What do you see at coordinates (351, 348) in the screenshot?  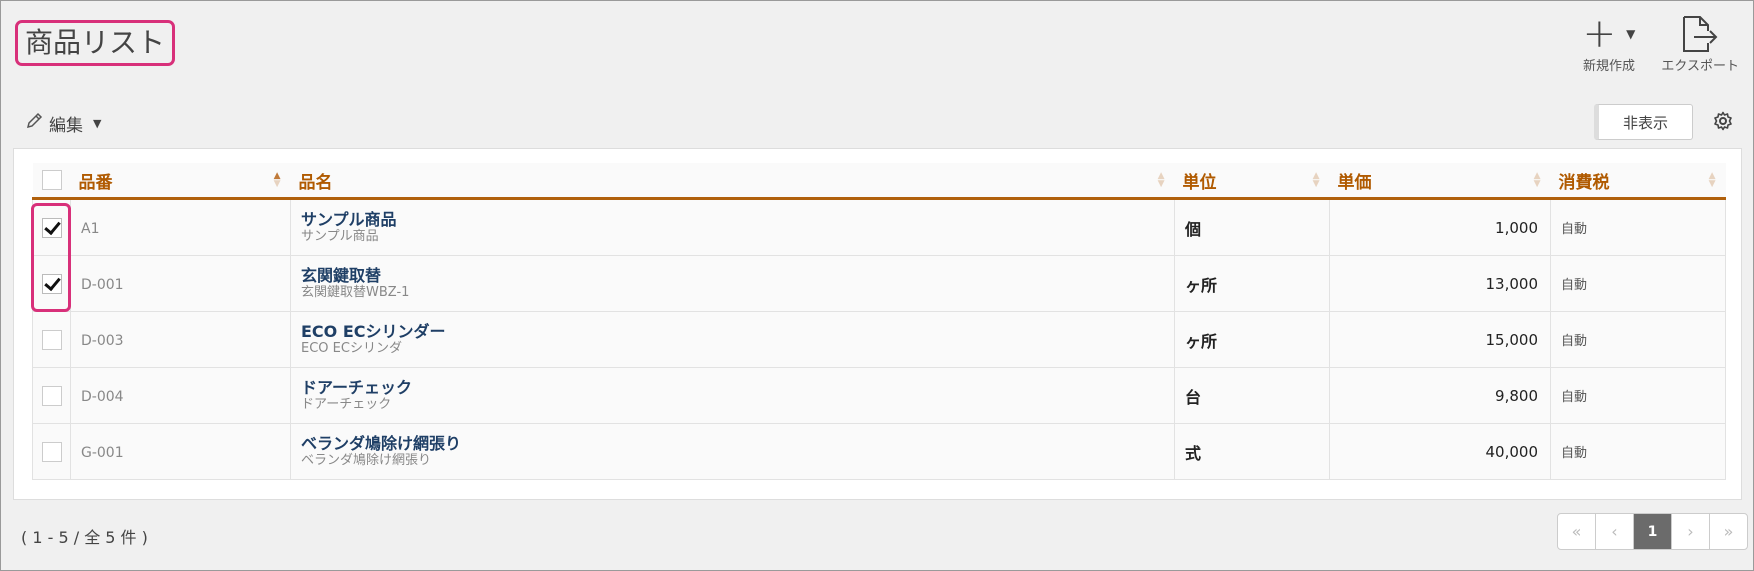 I see `product-subname: ECO ECシリンダ` at bounding box center [351, 348].